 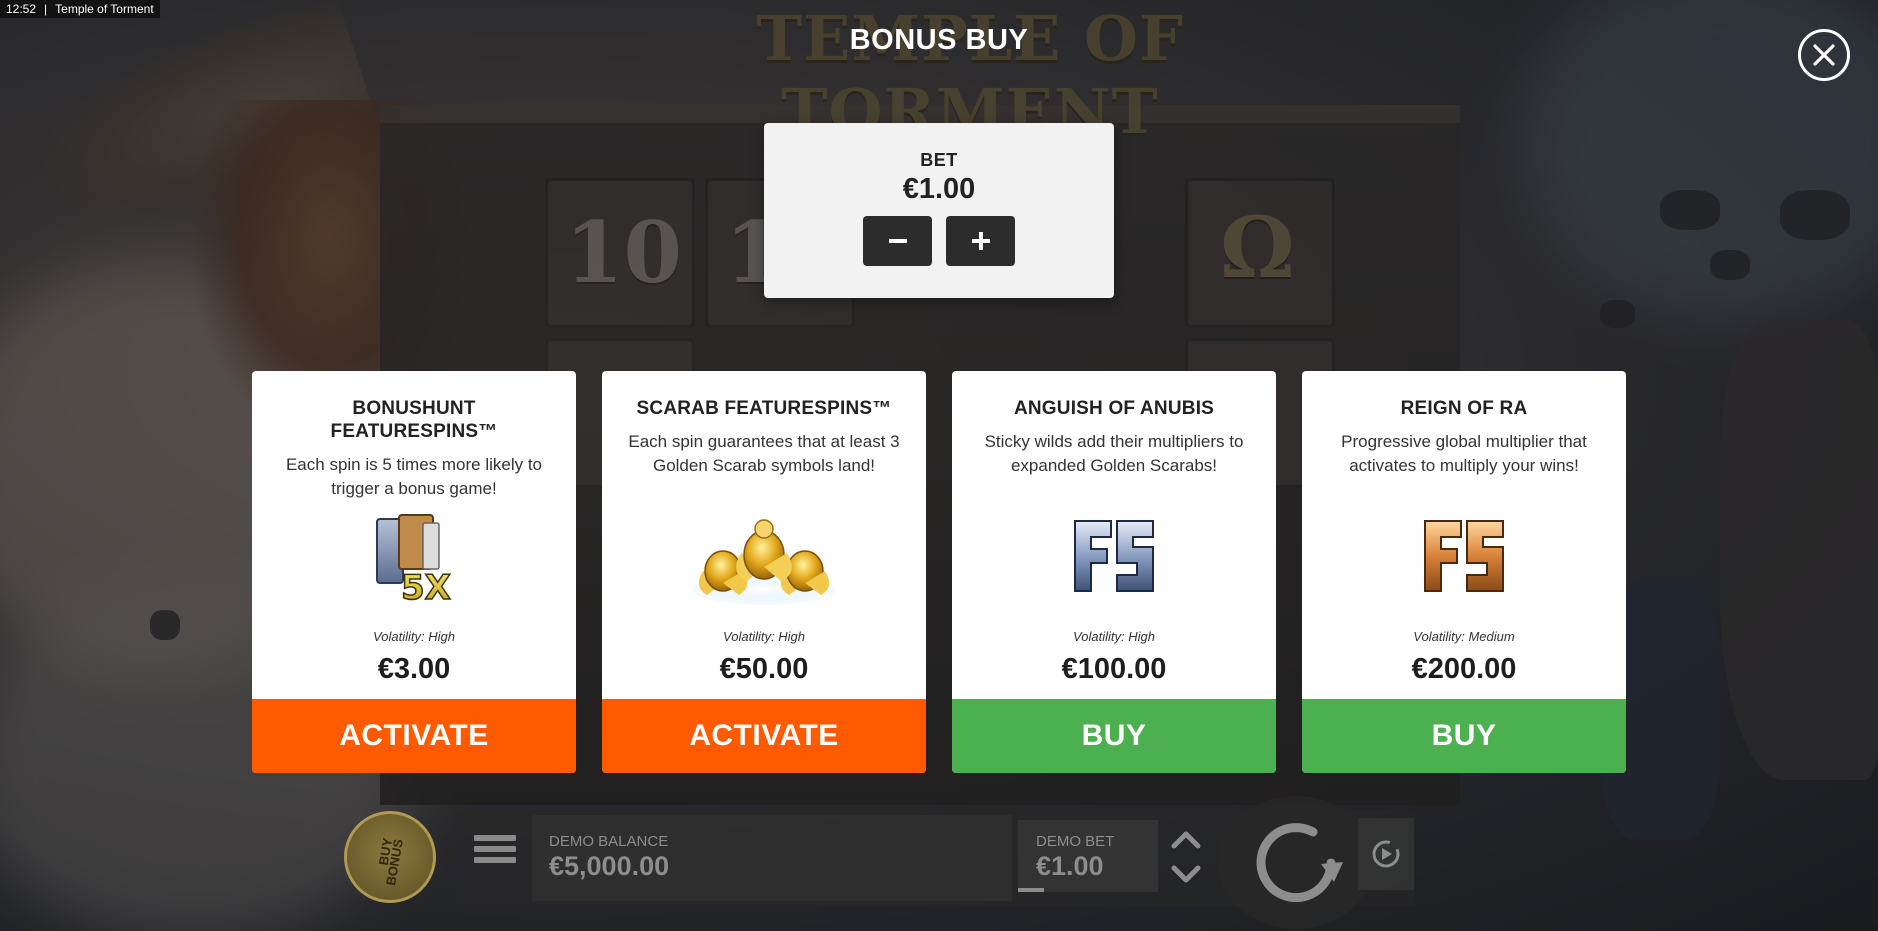 What do you see at coordinates (939, 189) in the screenshot?
I see `bet-value: €1.00` at bounding box center [939, 189].